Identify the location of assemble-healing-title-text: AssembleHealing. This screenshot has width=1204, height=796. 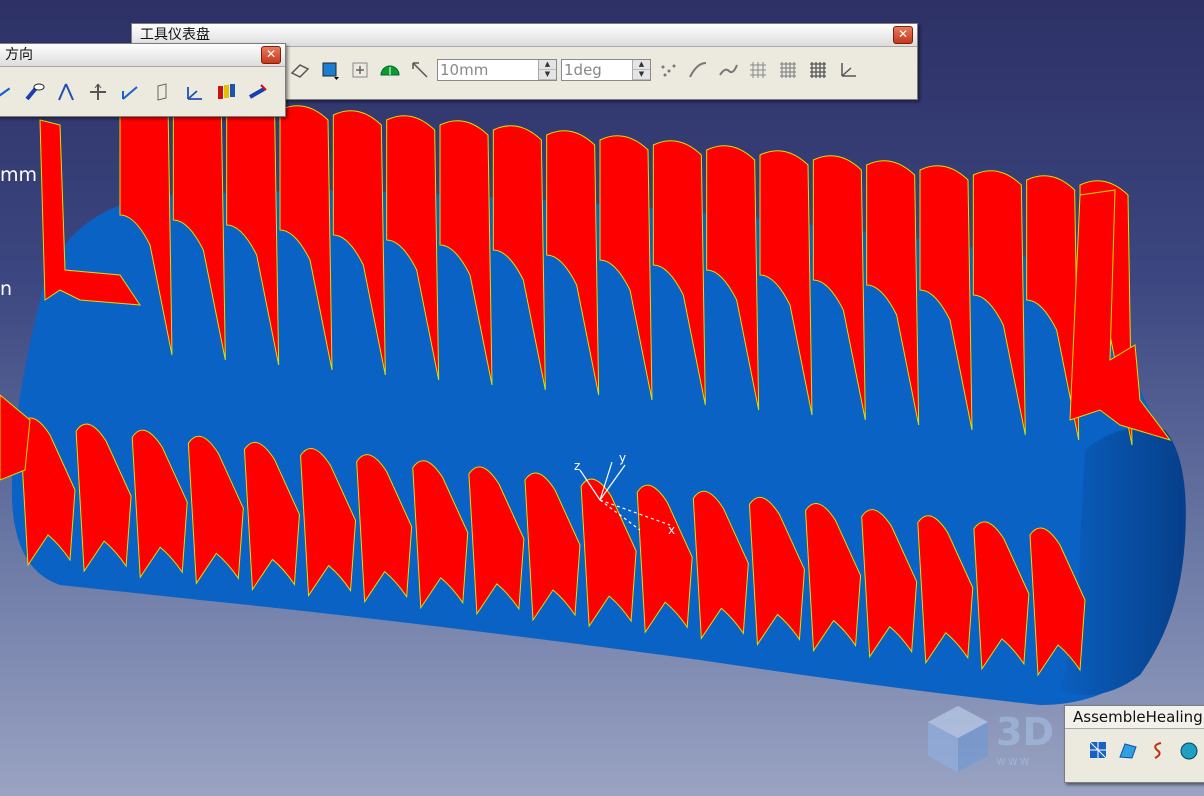
(1138, 717).